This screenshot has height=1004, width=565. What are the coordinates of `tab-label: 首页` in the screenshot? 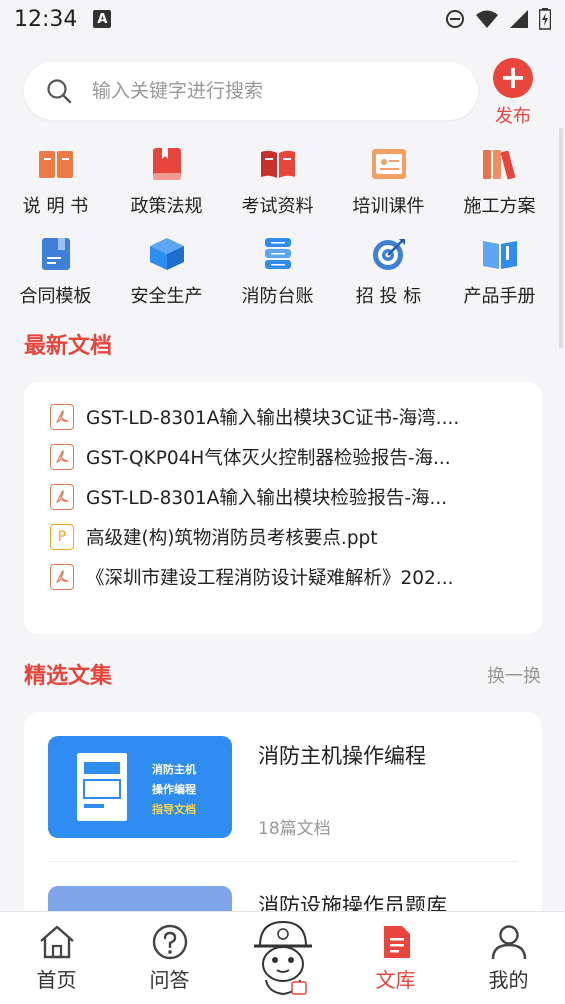 It's located at (56, 980).